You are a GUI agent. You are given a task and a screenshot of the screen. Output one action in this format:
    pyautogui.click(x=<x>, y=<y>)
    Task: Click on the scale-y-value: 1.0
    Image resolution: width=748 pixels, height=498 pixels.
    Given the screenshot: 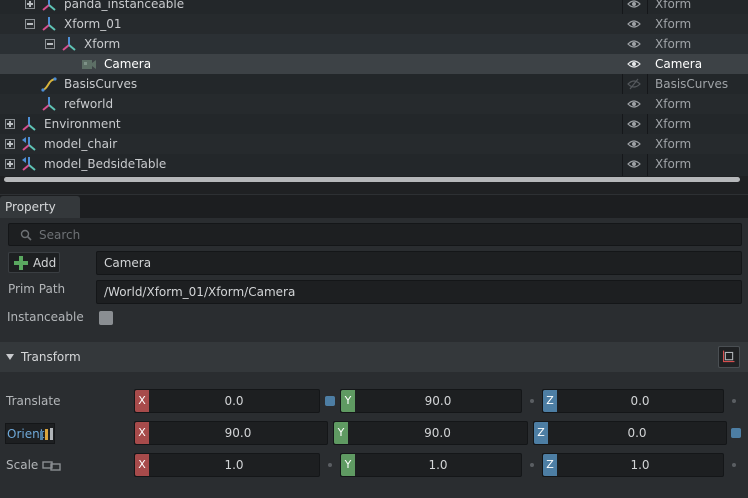 What is the action you would take?
    pyautogui.click(x=438, y=465)
    